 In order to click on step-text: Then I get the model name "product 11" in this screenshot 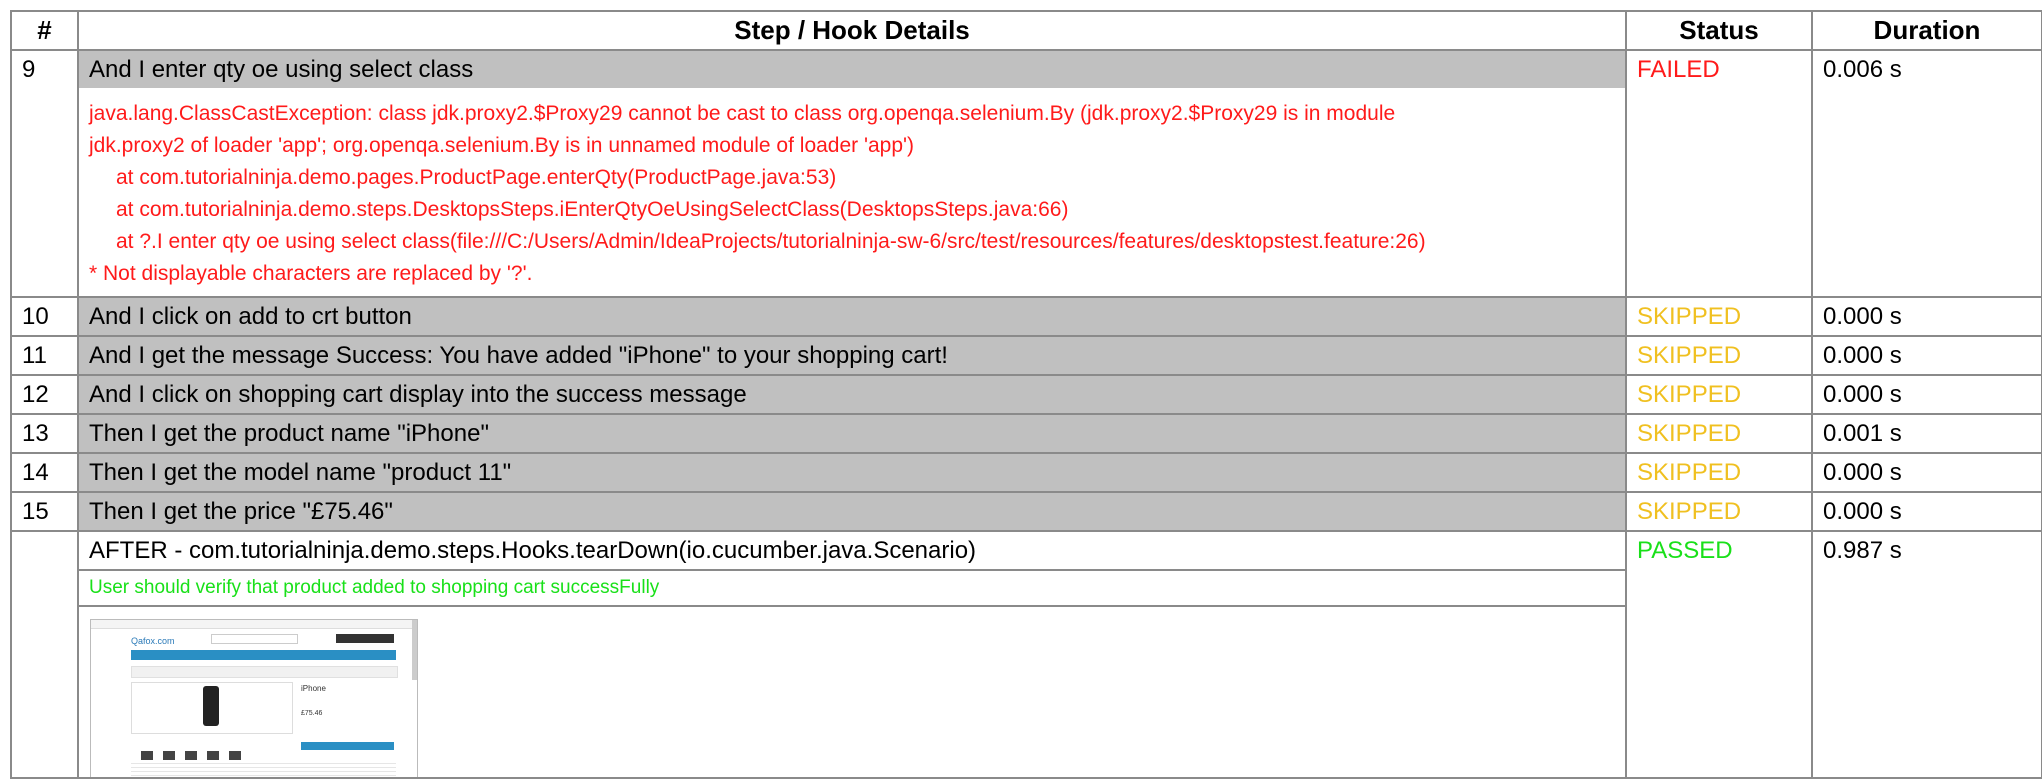, I will do `click(852, 472)`.